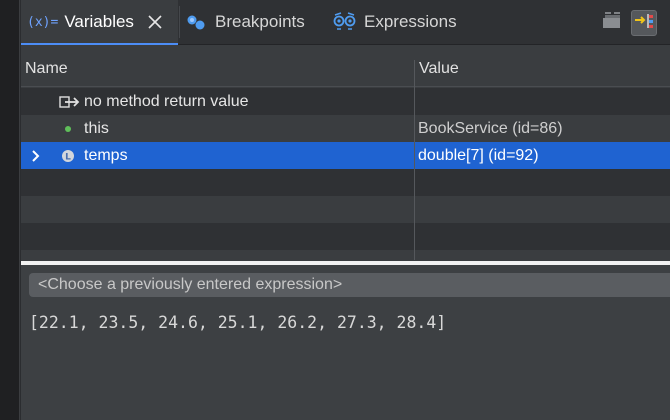 This screenshot has height=420, width=670. I want to click on tab-breakpoints-label: Breakpoints, so click(260, 21).